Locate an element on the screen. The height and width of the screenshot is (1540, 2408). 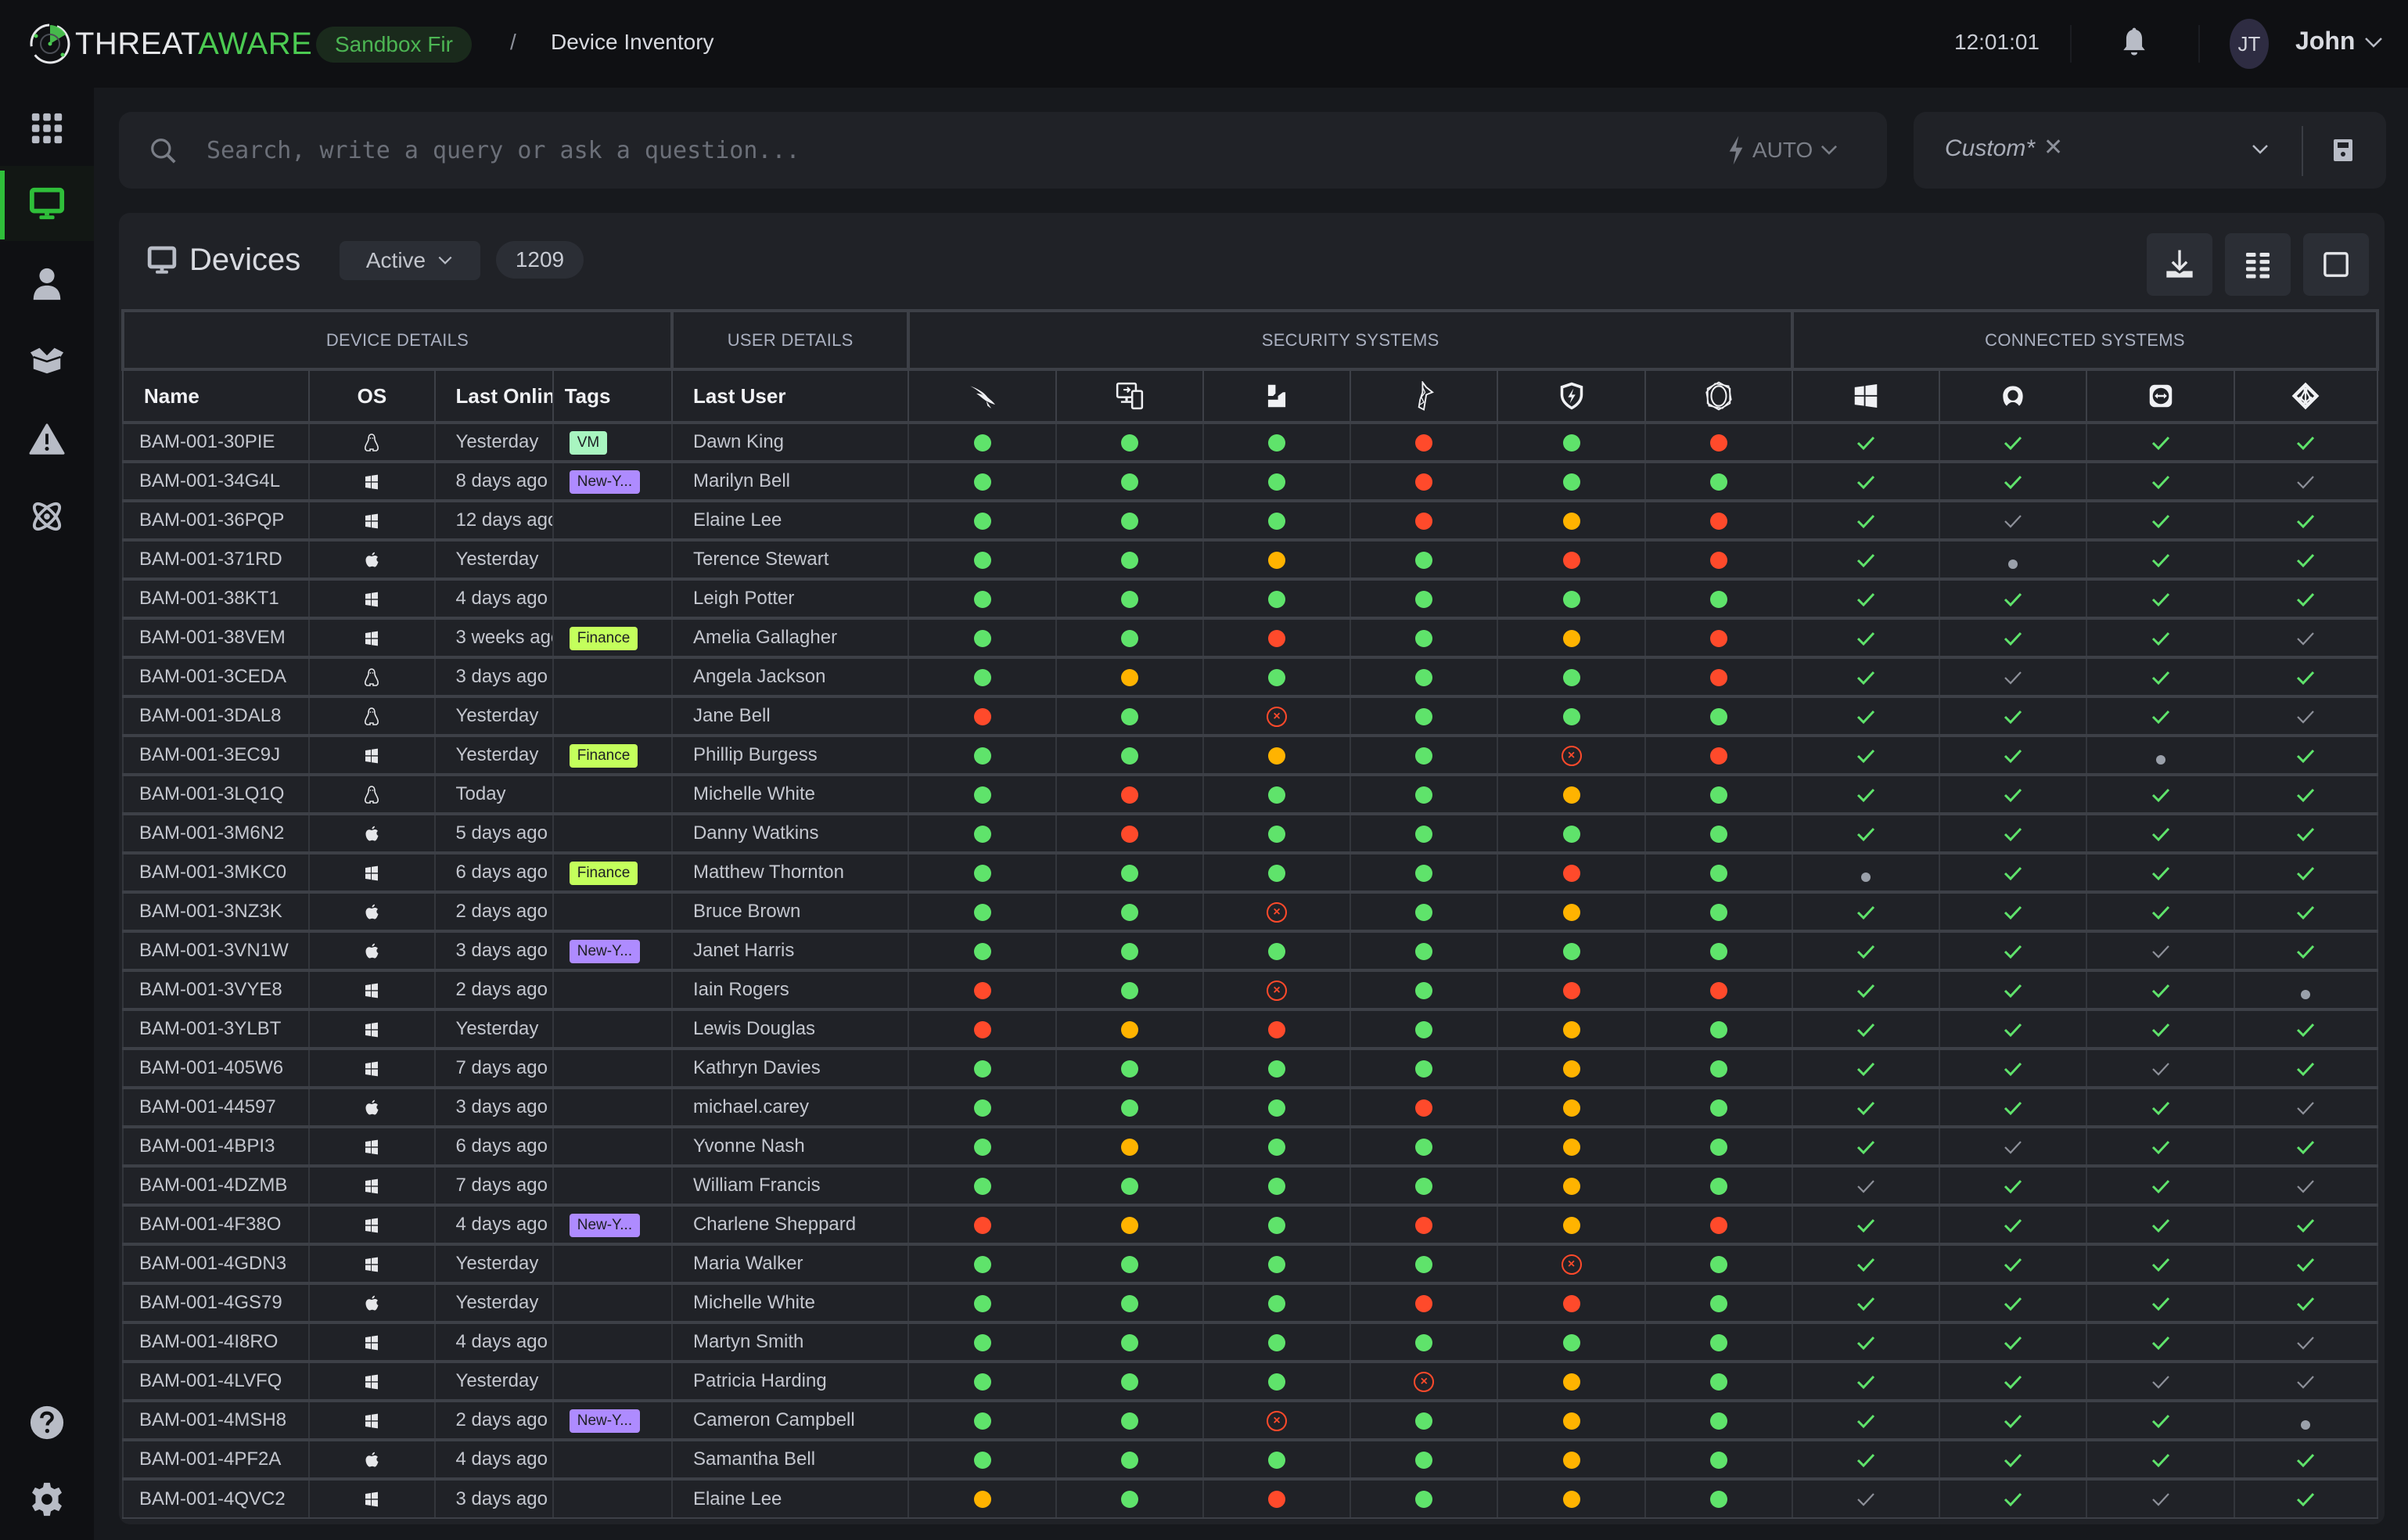
table-row: BAM-001-4GS79 Yesterday Michelle White is located at coordinates (1250, 1302).